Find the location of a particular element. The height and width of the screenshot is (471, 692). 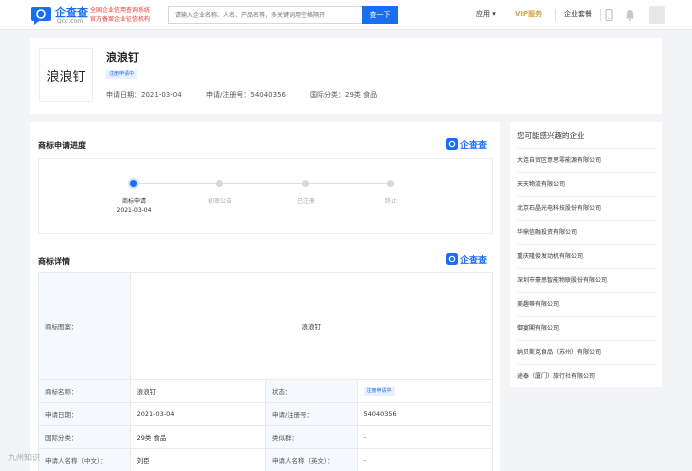

list-item: 北京石晶光电科技股份有限公司 is located at coordinates (586, 208).